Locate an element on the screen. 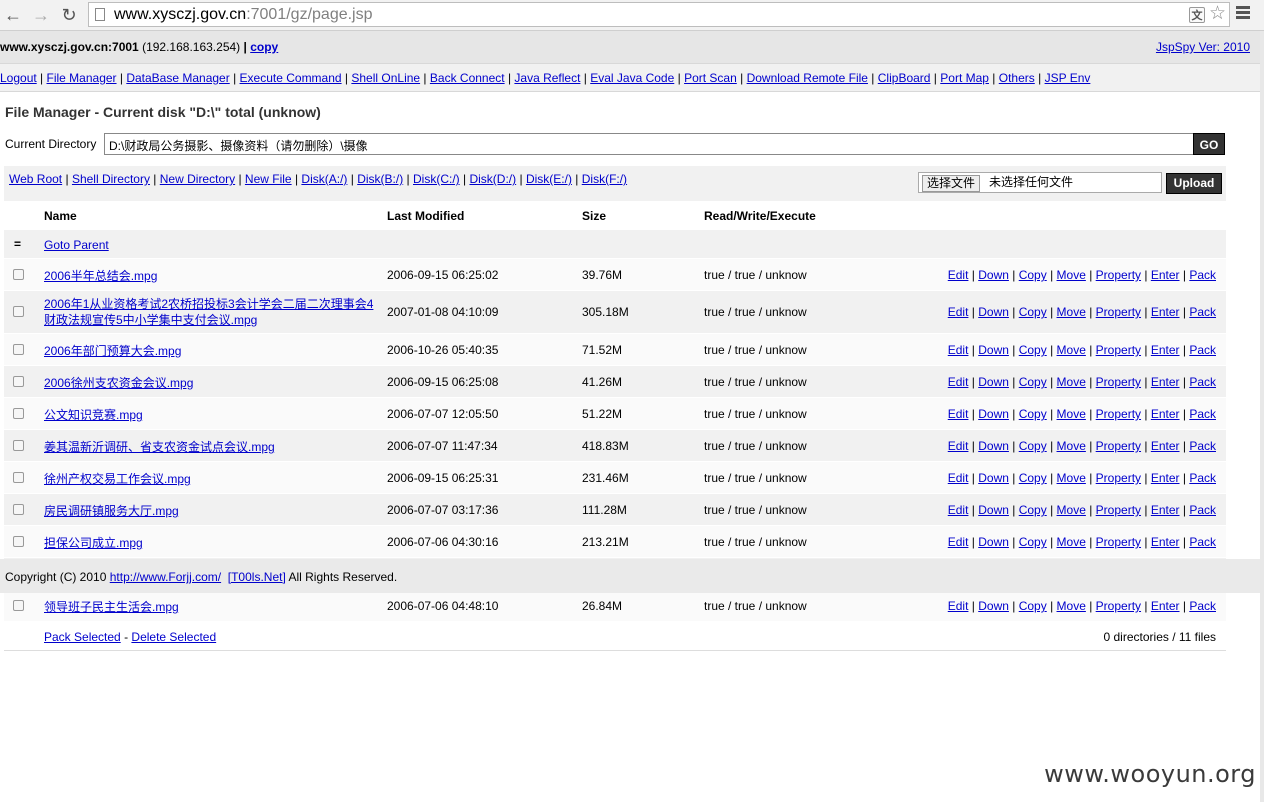 This screenshot has height=802, width=1264. file-name-link: 徐州产权交易工作会议.mpg is located at coordinates (209, 479).